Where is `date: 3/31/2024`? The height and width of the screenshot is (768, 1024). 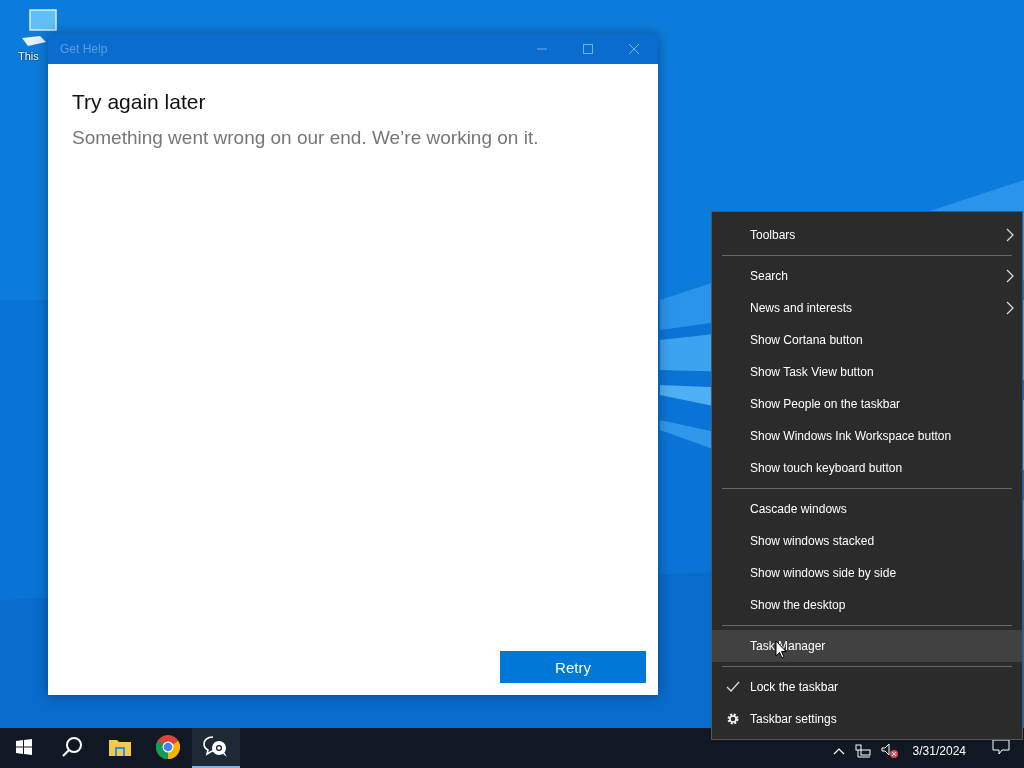
date: 3/31/2024 is located at coordinates (939, 751).